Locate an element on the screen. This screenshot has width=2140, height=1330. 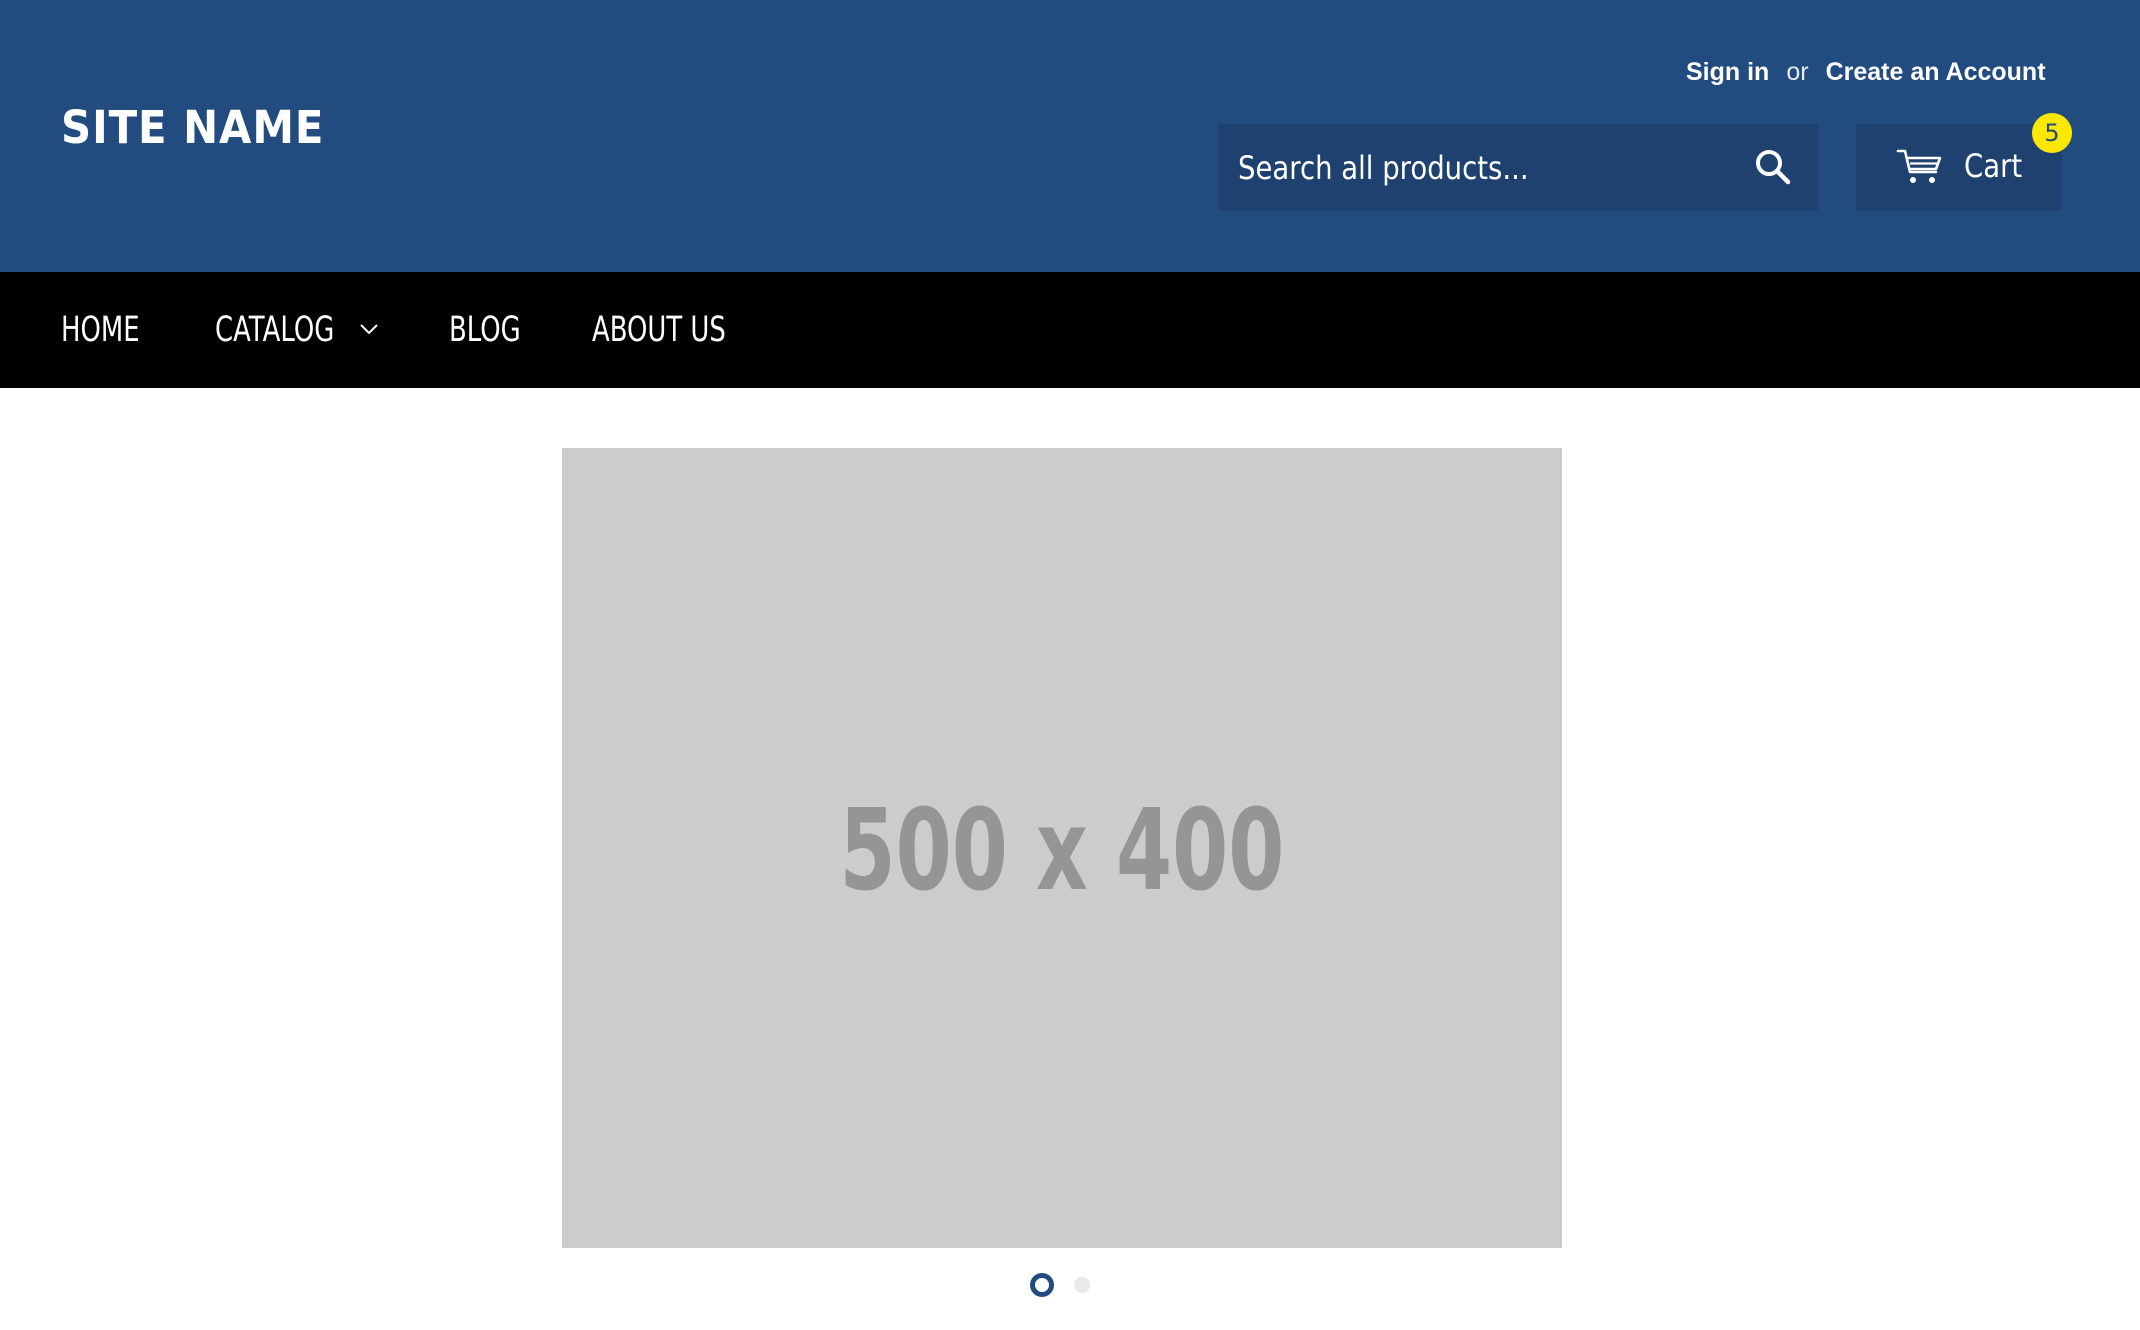
site-name-logo: SITE NAME is located at coordinates (192, 128).